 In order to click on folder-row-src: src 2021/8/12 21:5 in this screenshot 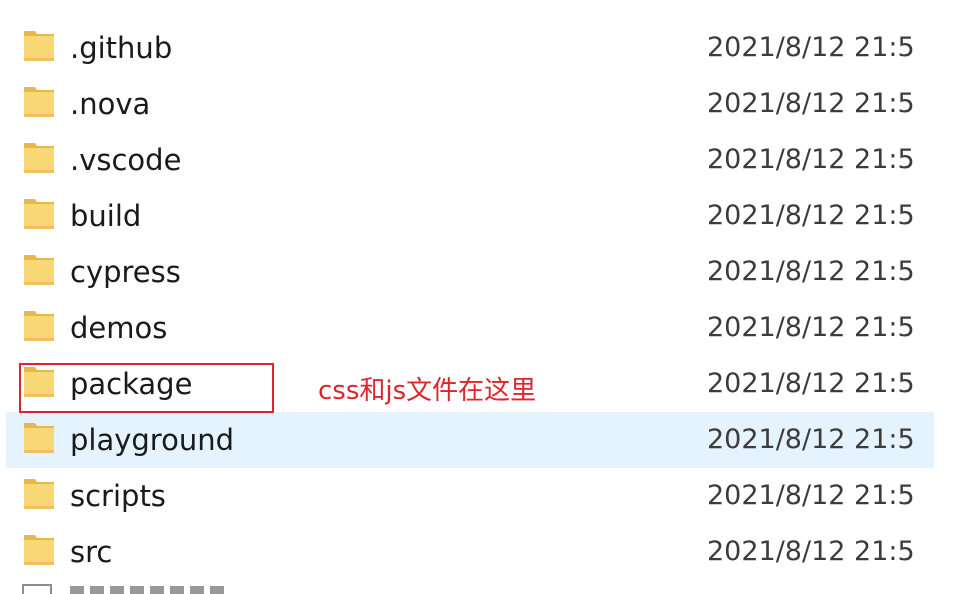, I will do `click(489, 552)`.